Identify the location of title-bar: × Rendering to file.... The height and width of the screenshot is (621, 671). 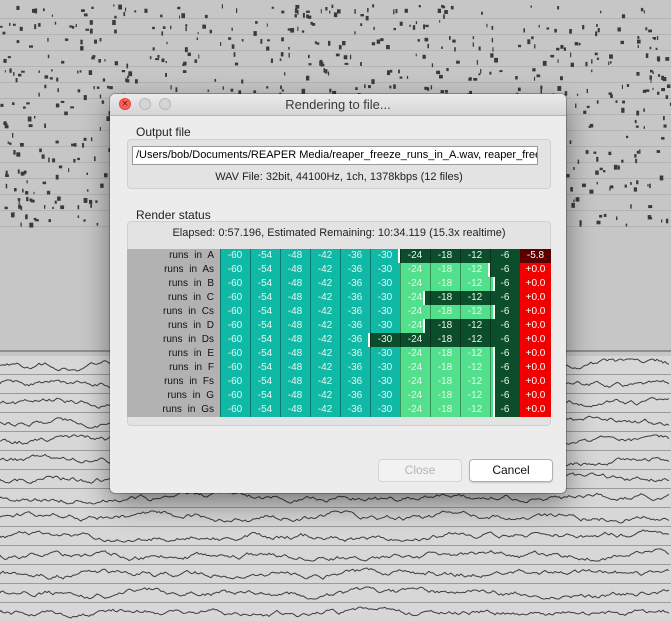
(338, 105).